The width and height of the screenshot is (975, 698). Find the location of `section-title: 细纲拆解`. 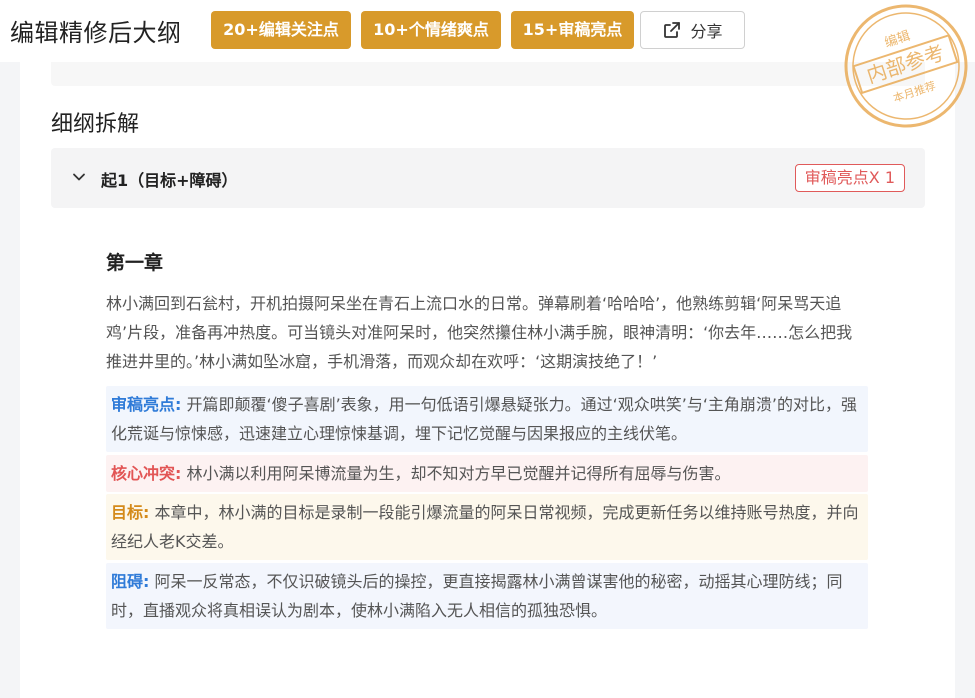

section-title: 细纲拆解 is located at coordinates (95, 124).